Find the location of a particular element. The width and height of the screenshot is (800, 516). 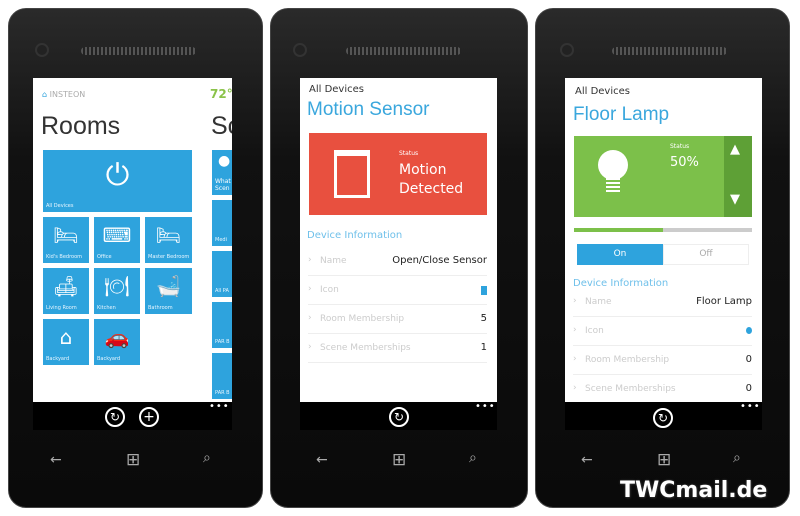

tile-kids-bedroom: 🛏 Kid's Bedroom is located at coordinates (66, 240).